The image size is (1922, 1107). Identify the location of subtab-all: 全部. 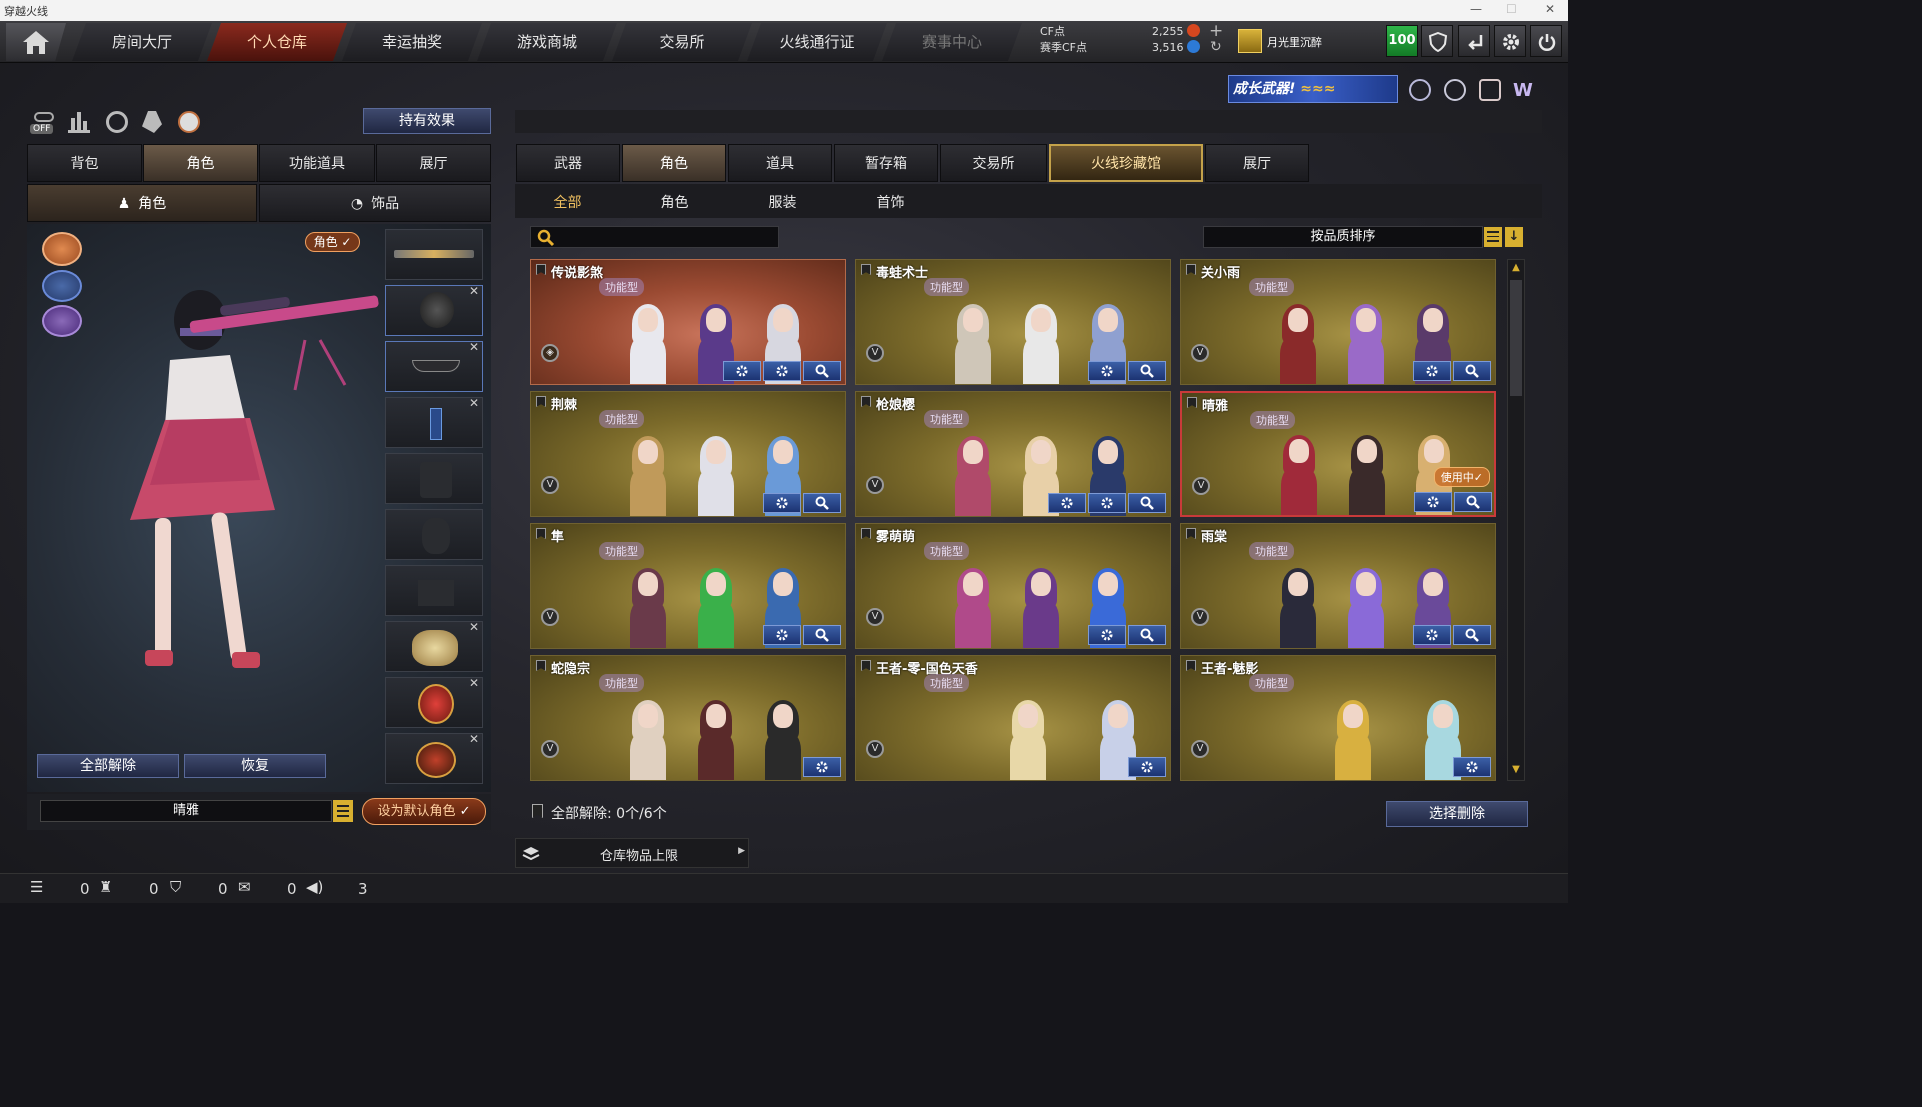
(567, 202).